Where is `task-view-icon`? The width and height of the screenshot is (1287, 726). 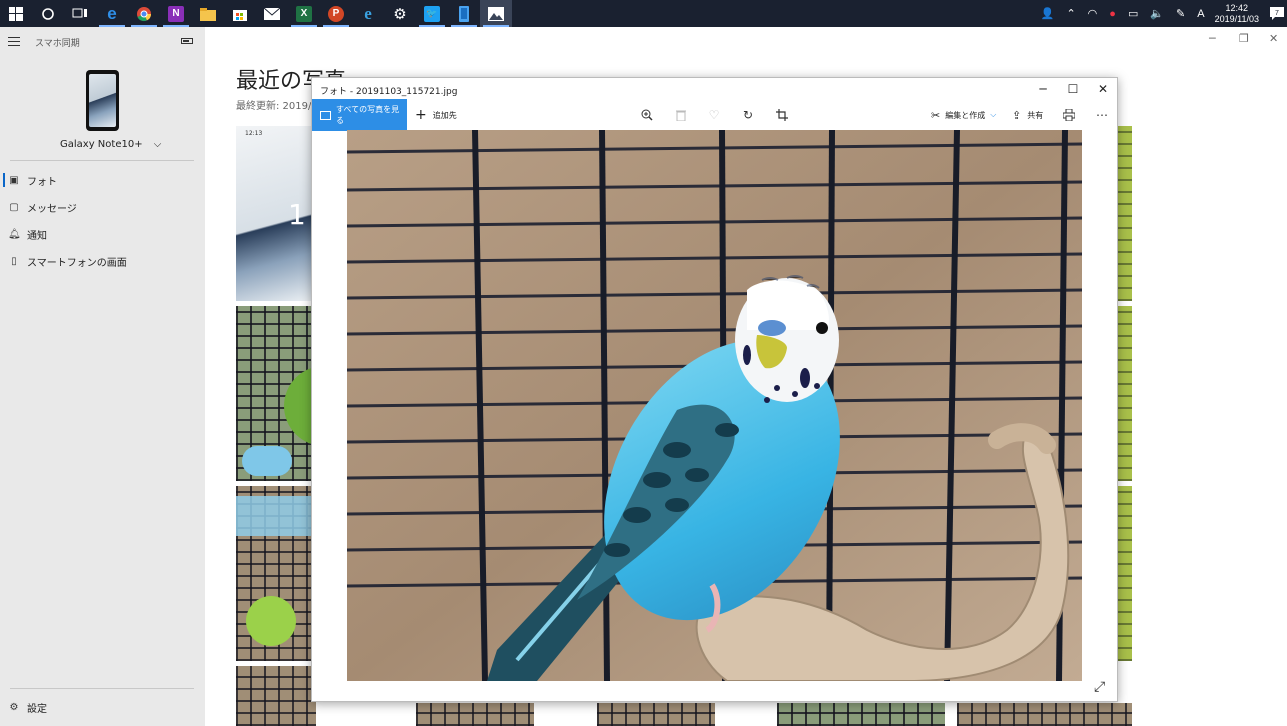 task-view-icon is located at coordinates (80, 13).